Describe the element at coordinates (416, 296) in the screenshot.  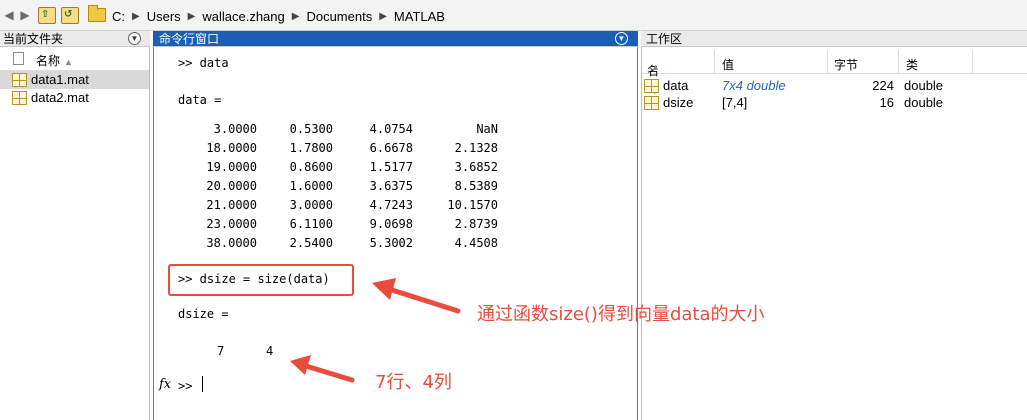
I see `arrow-to-size-command` at that location.